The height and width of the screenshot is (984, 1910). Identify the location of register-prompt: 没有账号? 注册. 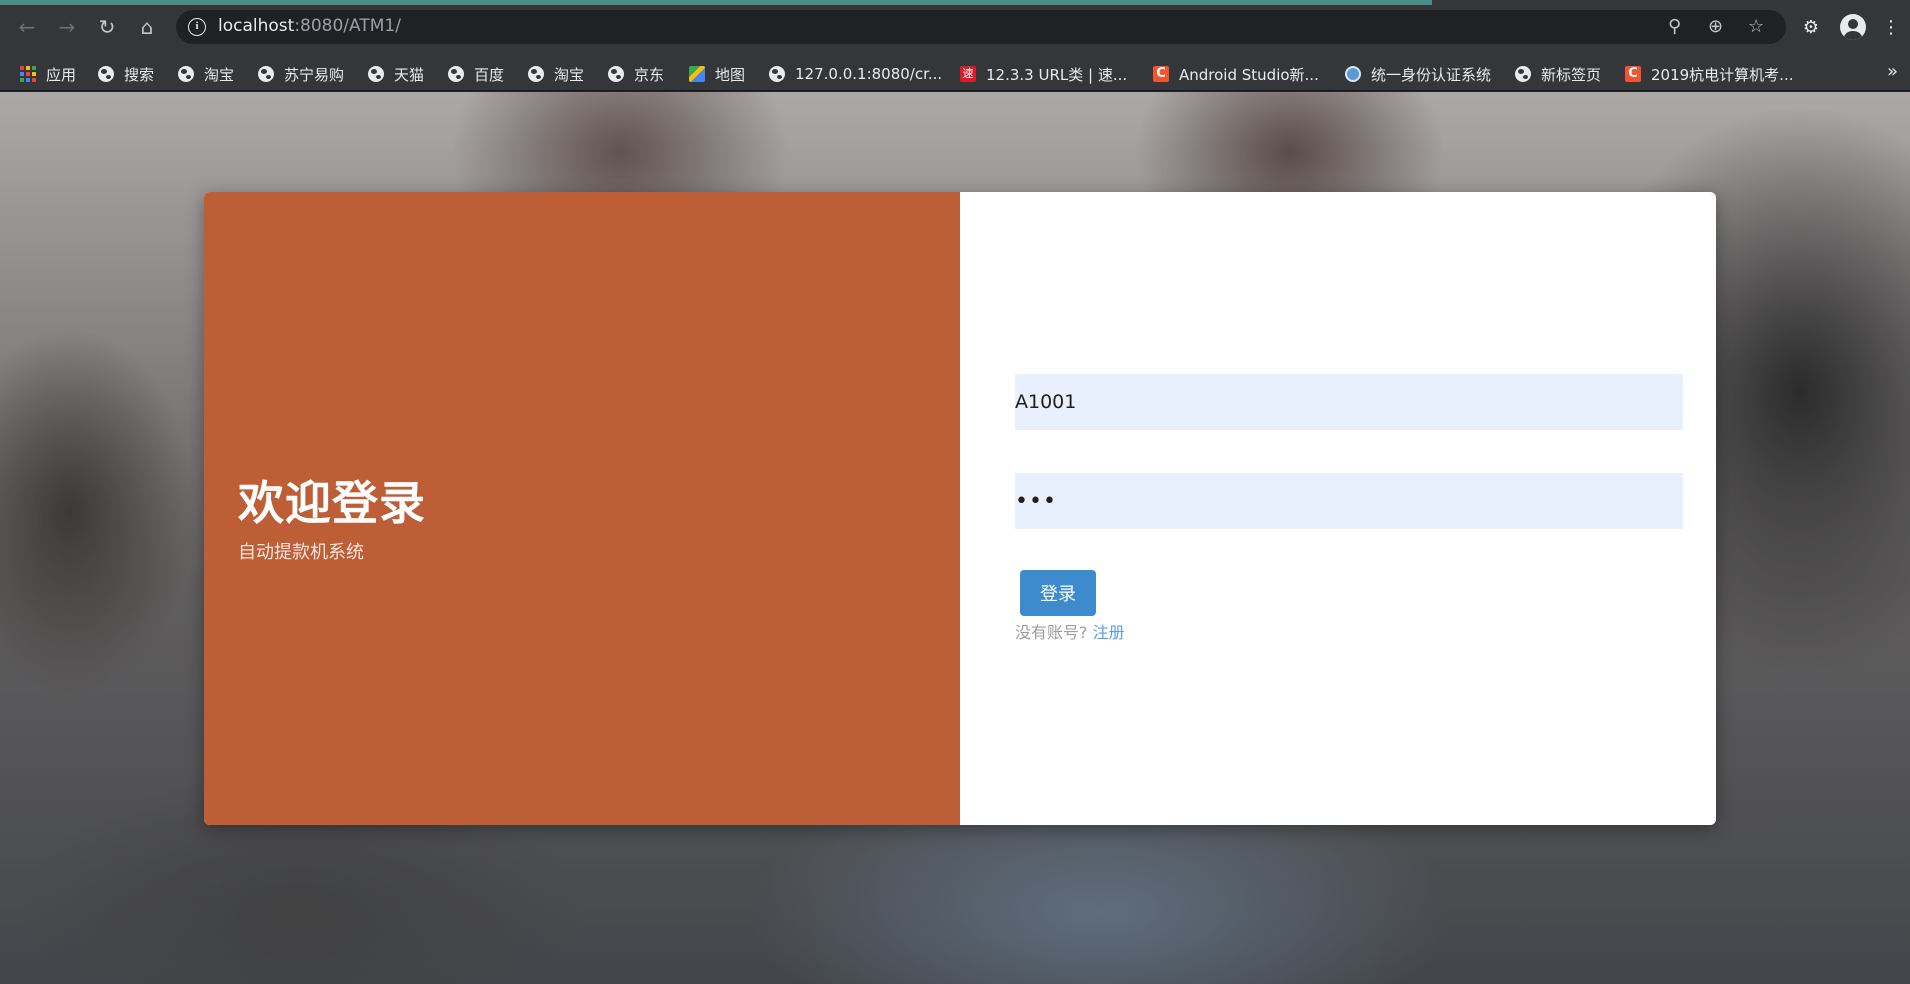
(1070, 631).